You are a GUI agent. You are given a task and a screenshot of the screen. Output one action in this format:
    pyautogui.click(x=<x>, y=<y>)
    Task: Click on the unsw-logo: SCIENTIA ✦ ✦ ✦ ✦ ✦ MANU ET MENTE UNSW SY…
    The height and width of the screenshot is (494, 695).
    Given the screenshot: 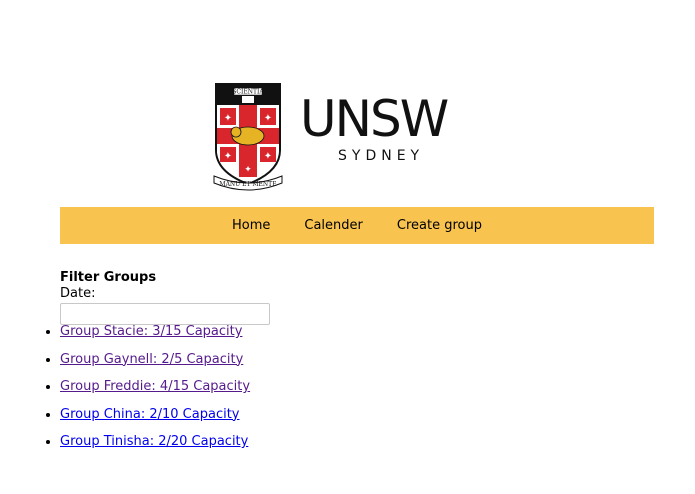 What is the action you would take?
    pyautogui.click(x=342, y=136)
    